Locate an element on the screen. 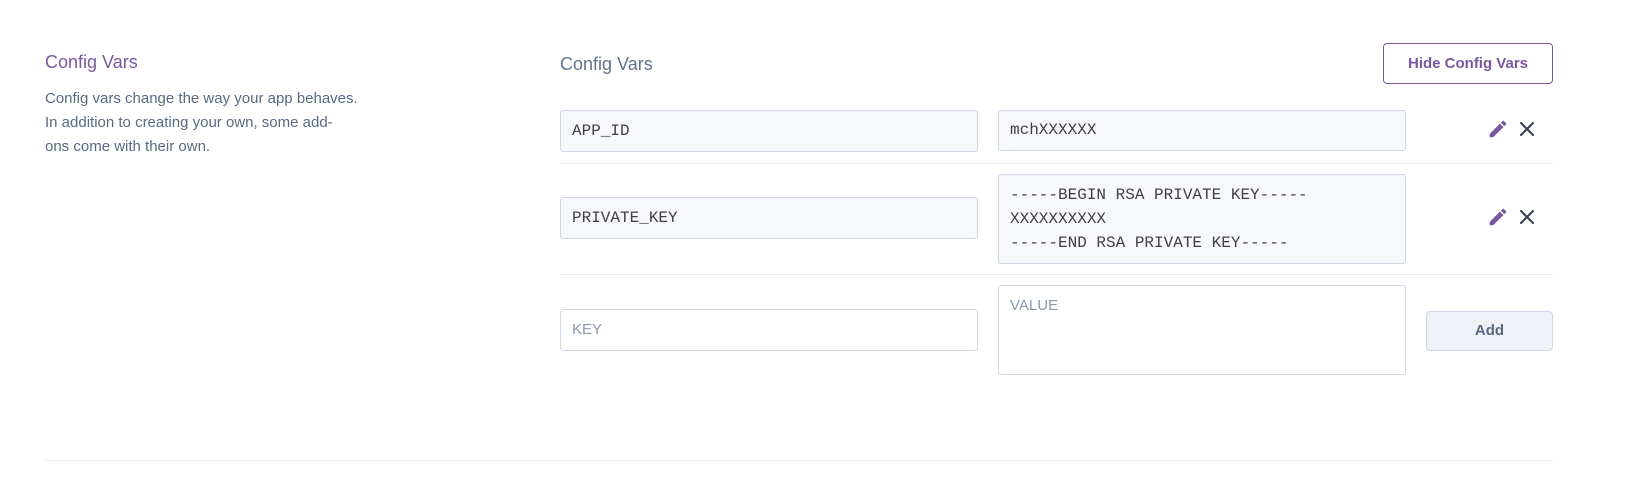  hide-config-vars-button: Hide Config Vars is located at coordinates (1468, 63).